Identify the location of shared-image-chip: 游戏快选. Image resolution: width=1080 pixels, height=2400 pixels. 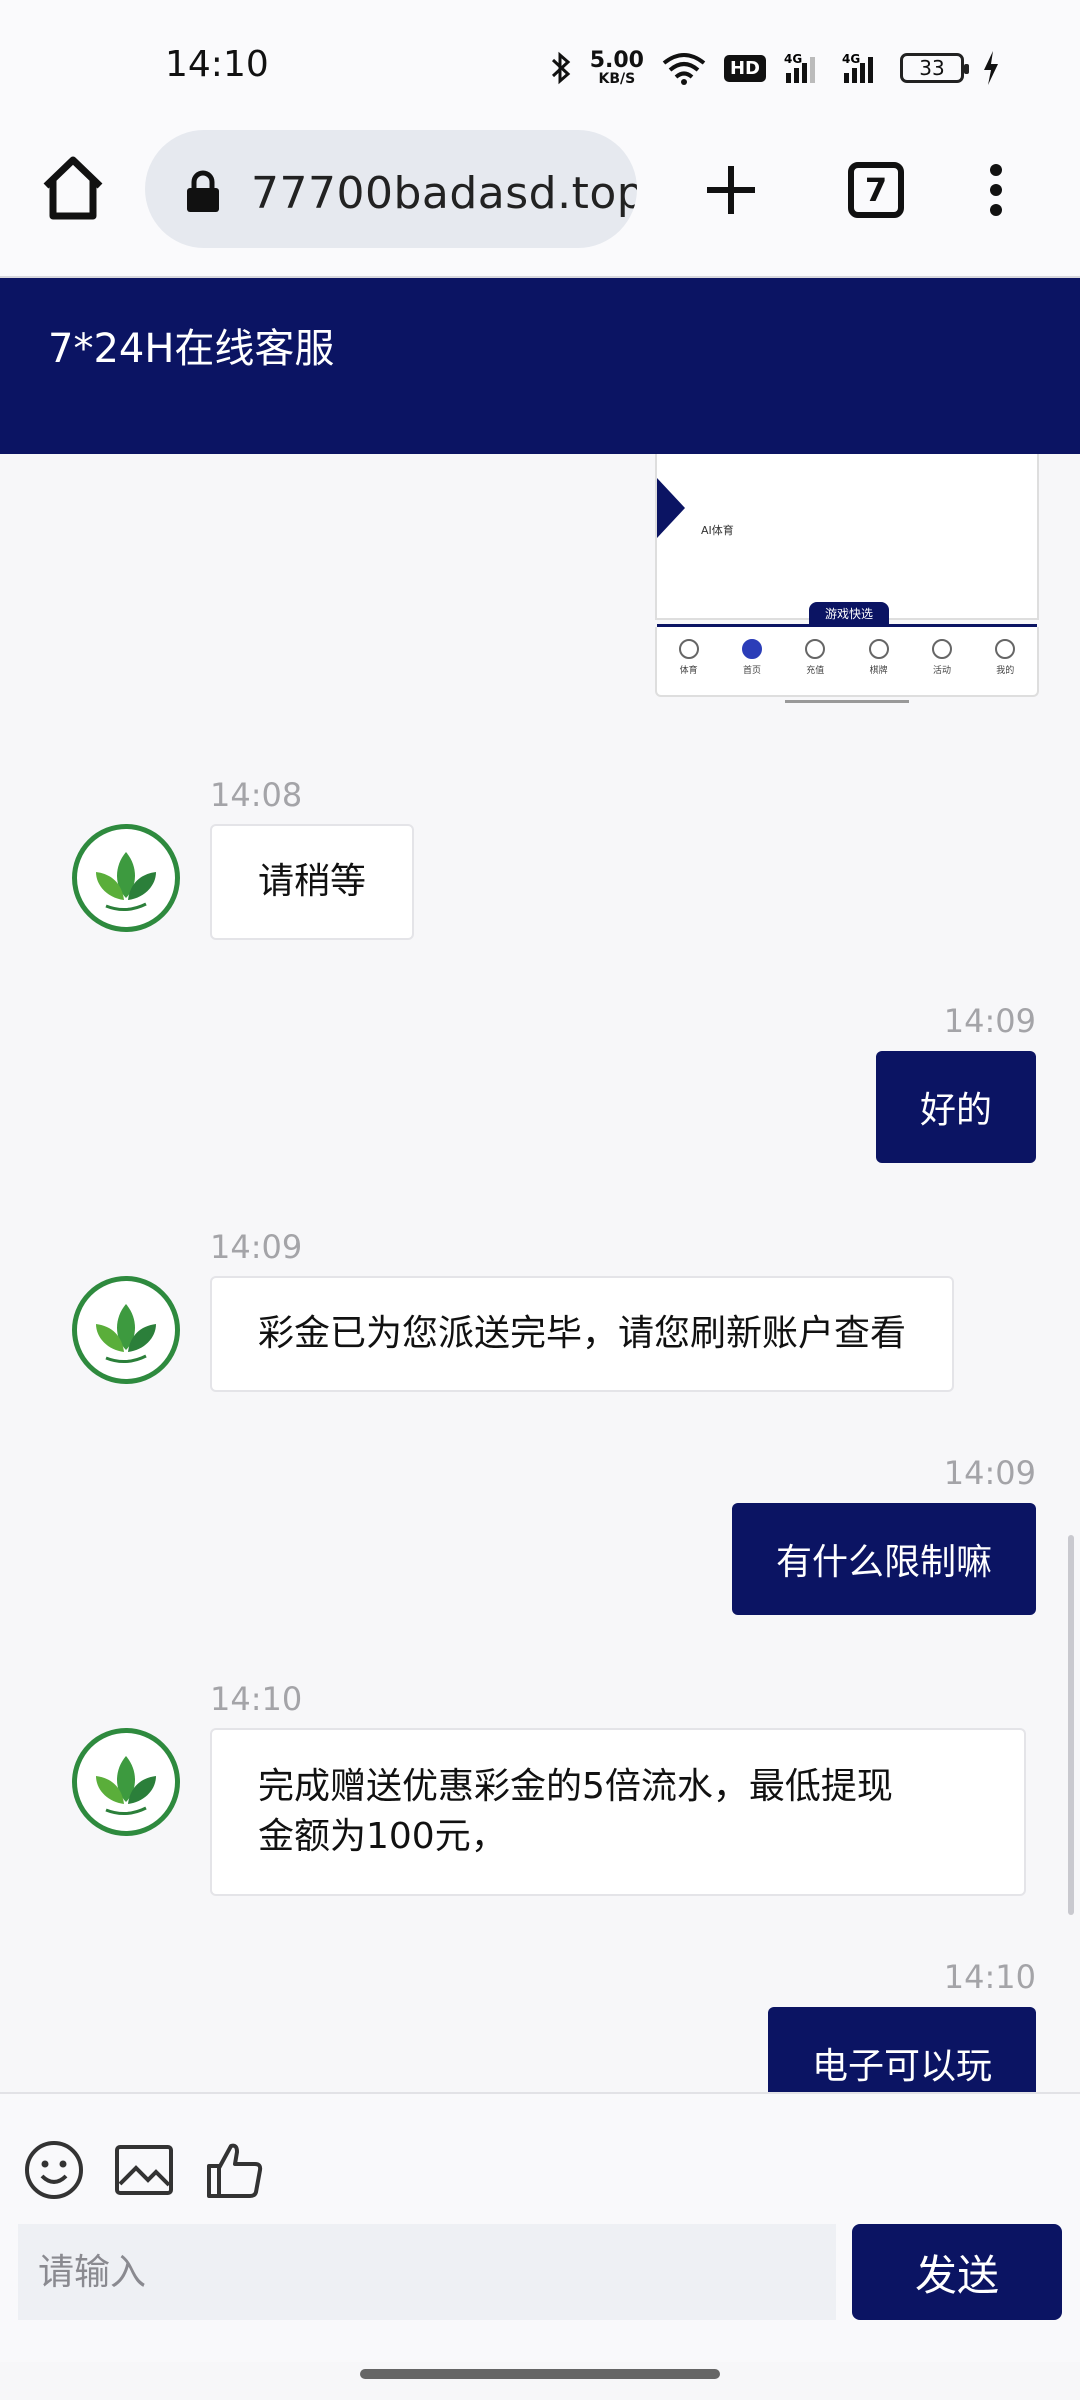
(849, 614).